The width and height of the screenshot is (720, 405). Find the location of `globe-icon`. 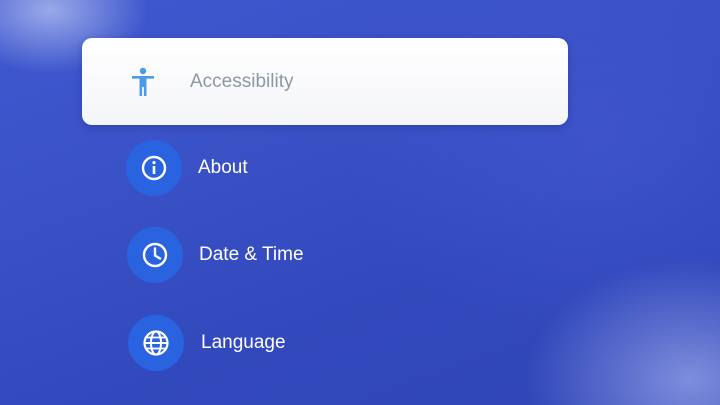

globe-icon is located at coordinates (156, 343).